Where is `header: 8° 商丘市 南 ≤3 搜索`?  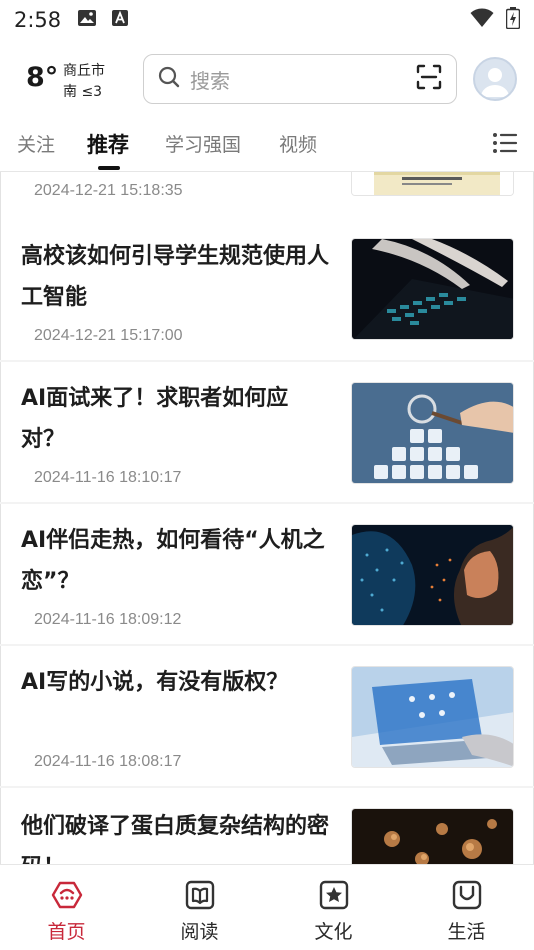 header: 8° 商丘市 南 ≤3 搜索 is located at coordinates (267, 78).